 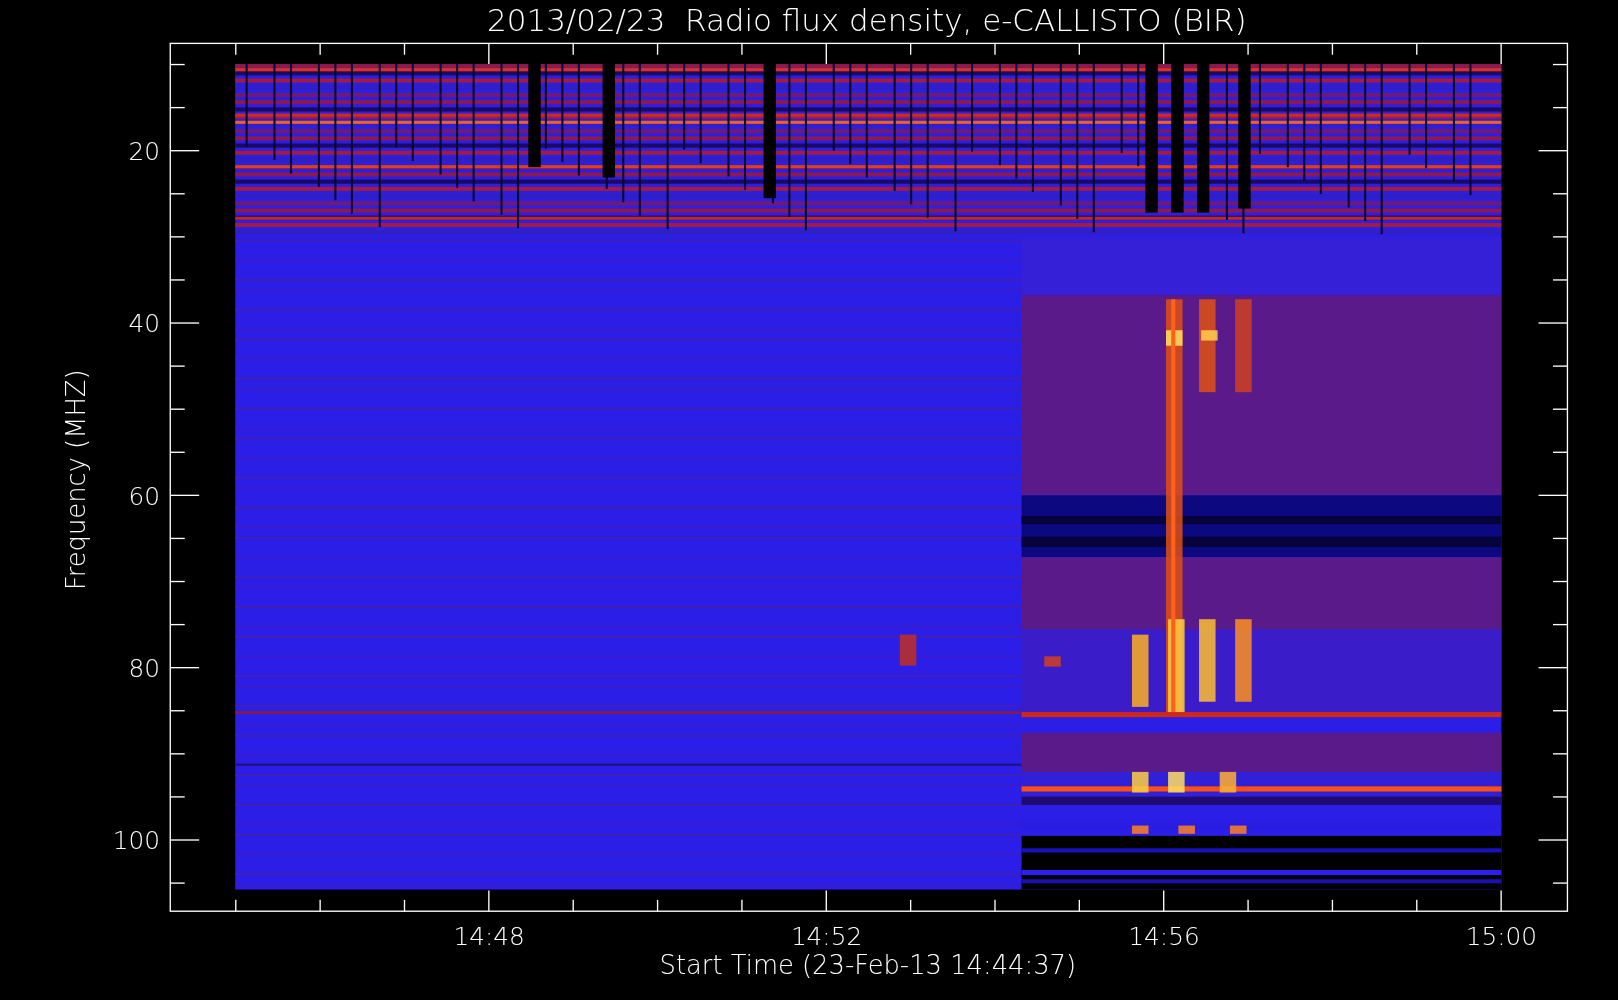 What do you see at coordinates (144, 324) in the screenshot?
I see `tick-label: 40` at bounding box center [144, 324].